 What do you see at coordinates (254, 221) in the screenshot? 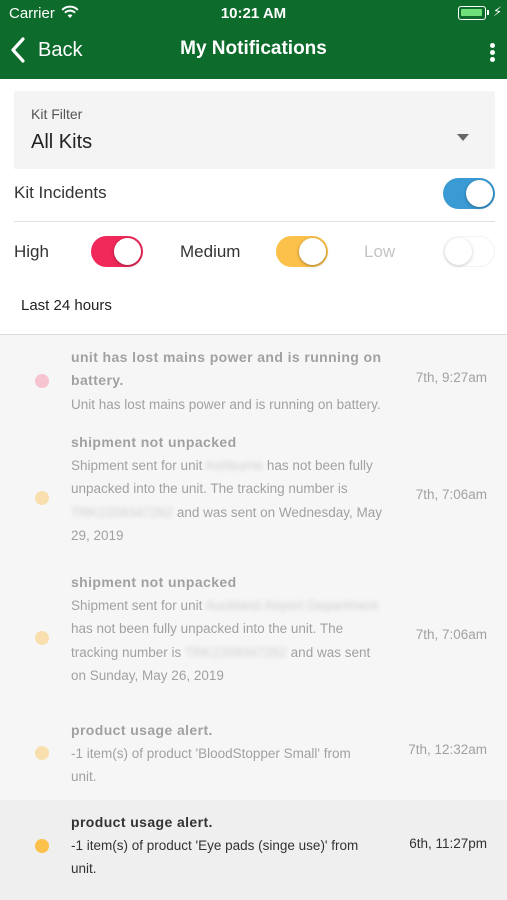
I see `divider` at bounding box center [254, 221].